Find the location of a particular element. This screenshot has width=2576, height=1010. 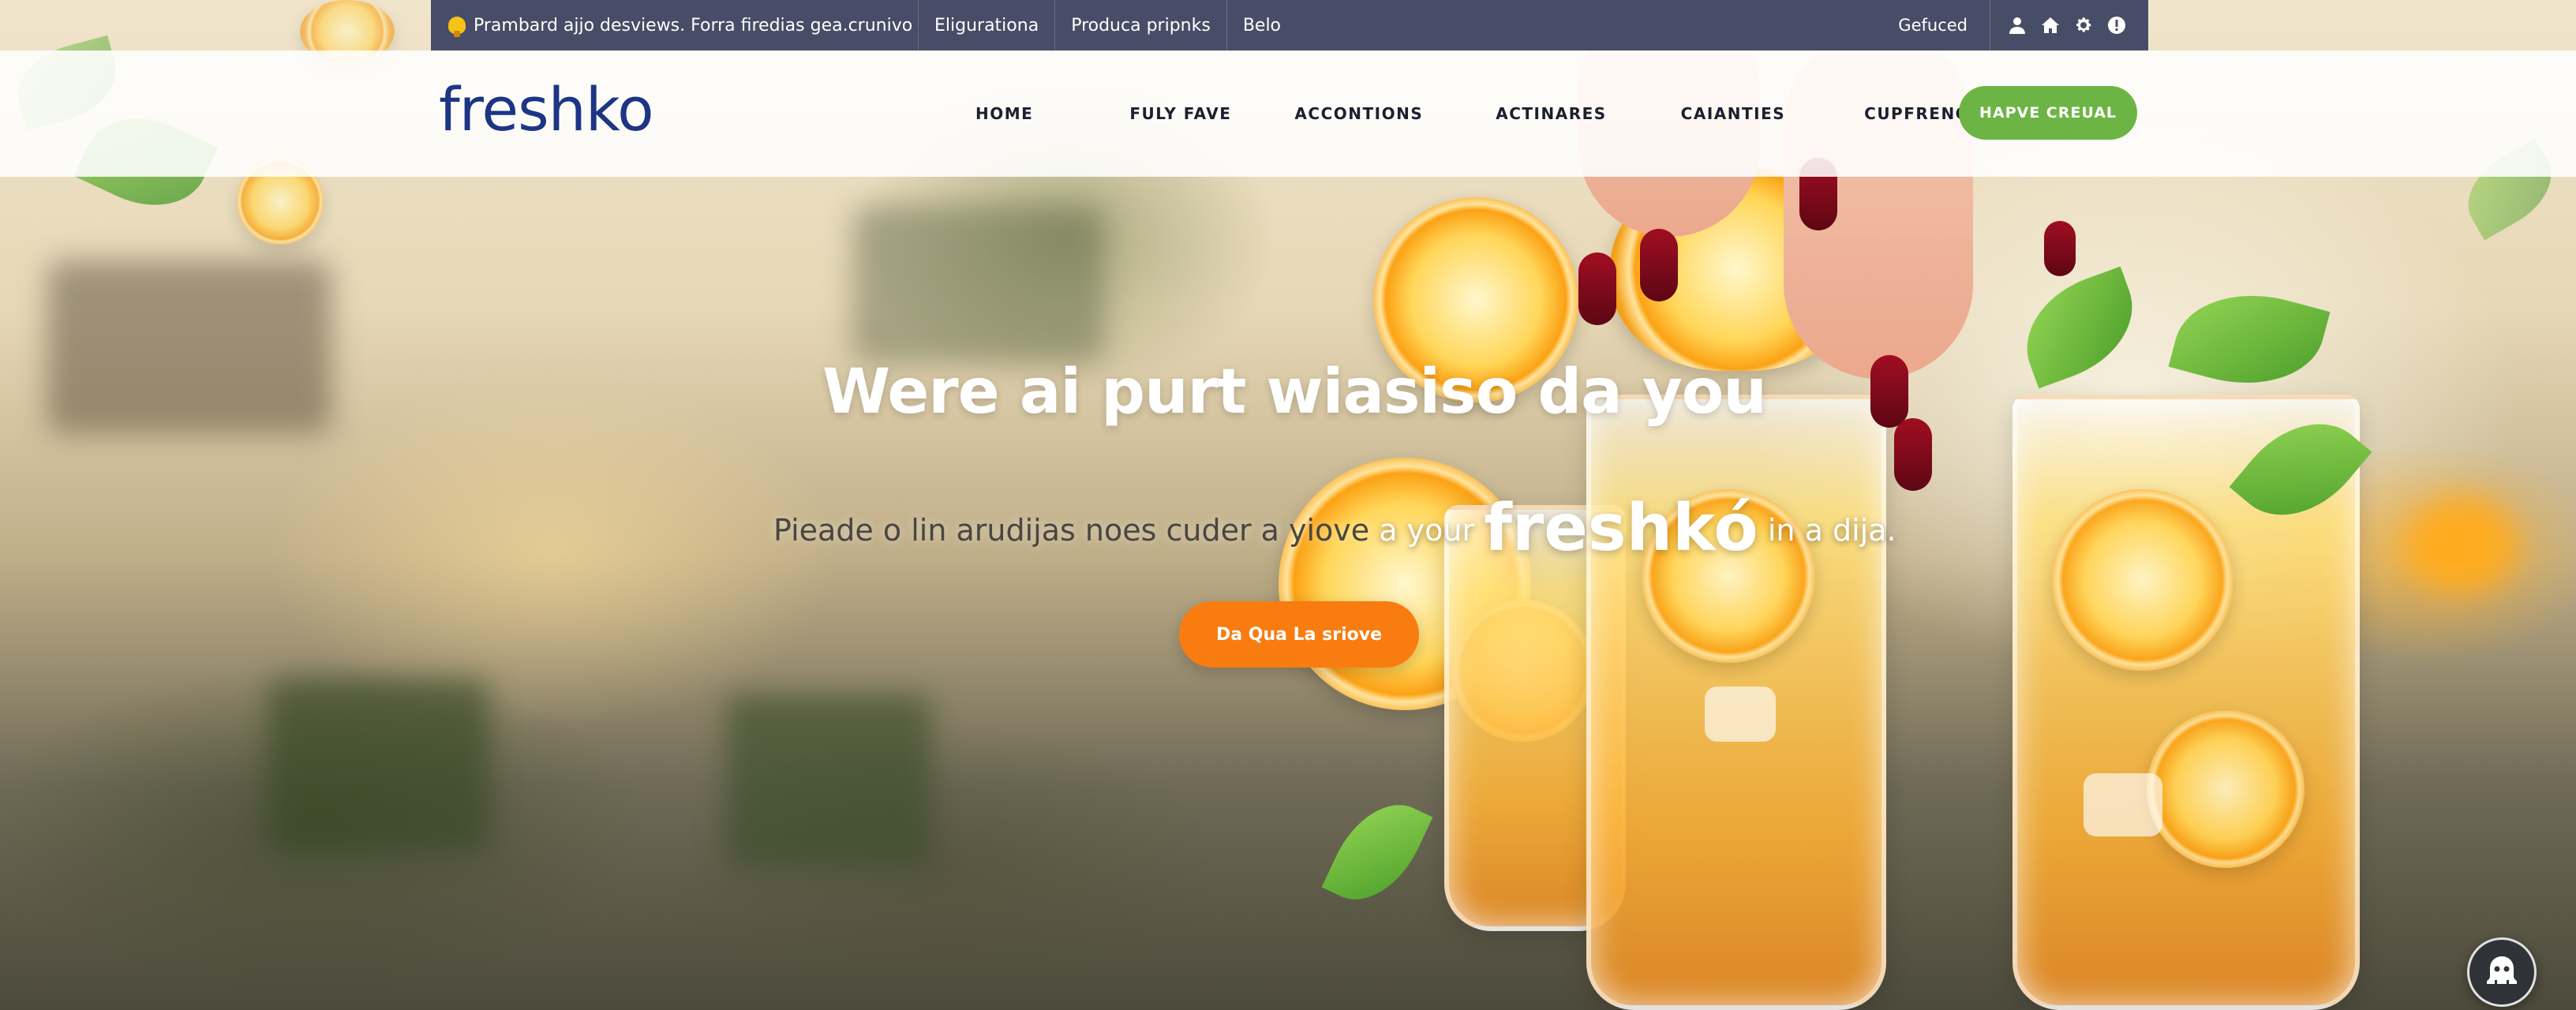

hero-subtitle-part-a: Pieade o lin arudijas noes cuder a yiove is located at coordinates (1071, 530).